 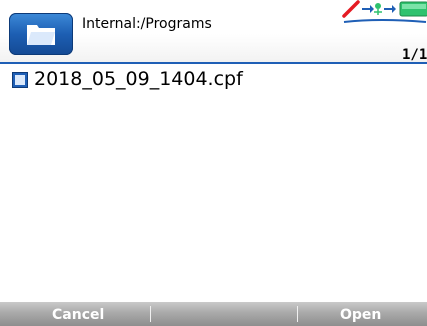 I want to click on cancel-button: Cancel, so click(x=78, y=315).